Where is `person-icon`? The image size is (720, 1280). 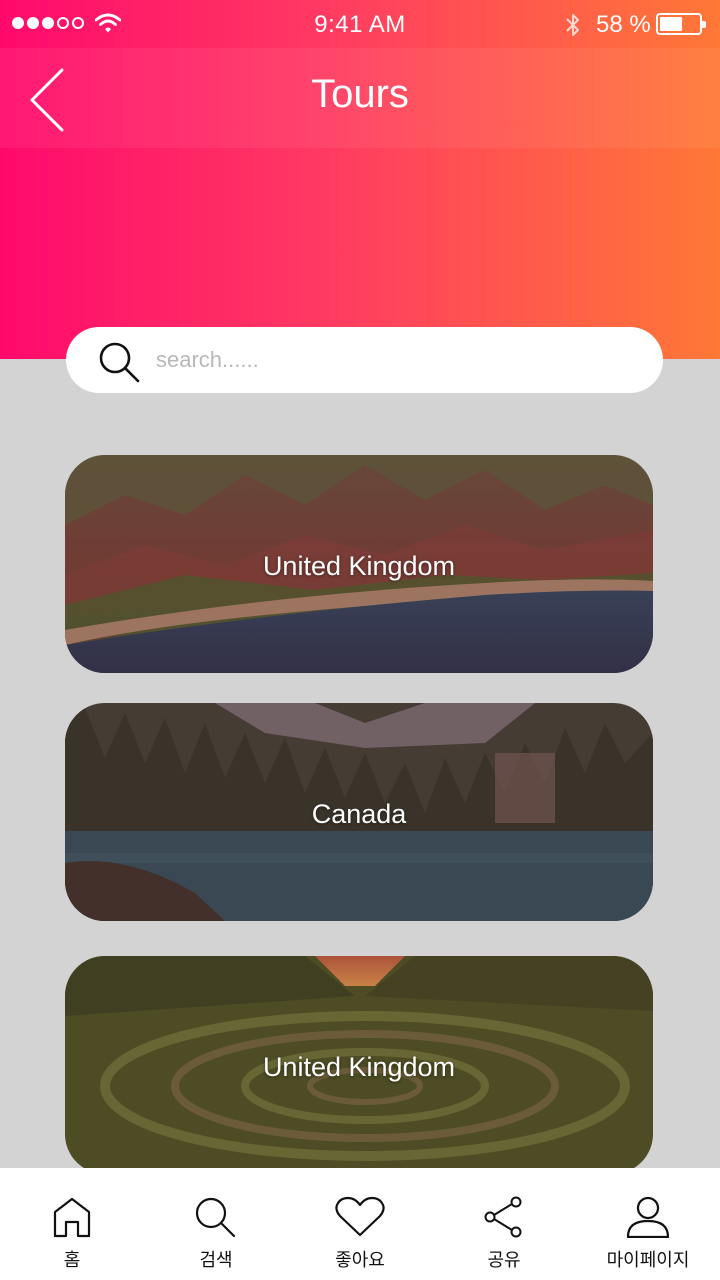 person-icon is located at coordinates (648, 1217).